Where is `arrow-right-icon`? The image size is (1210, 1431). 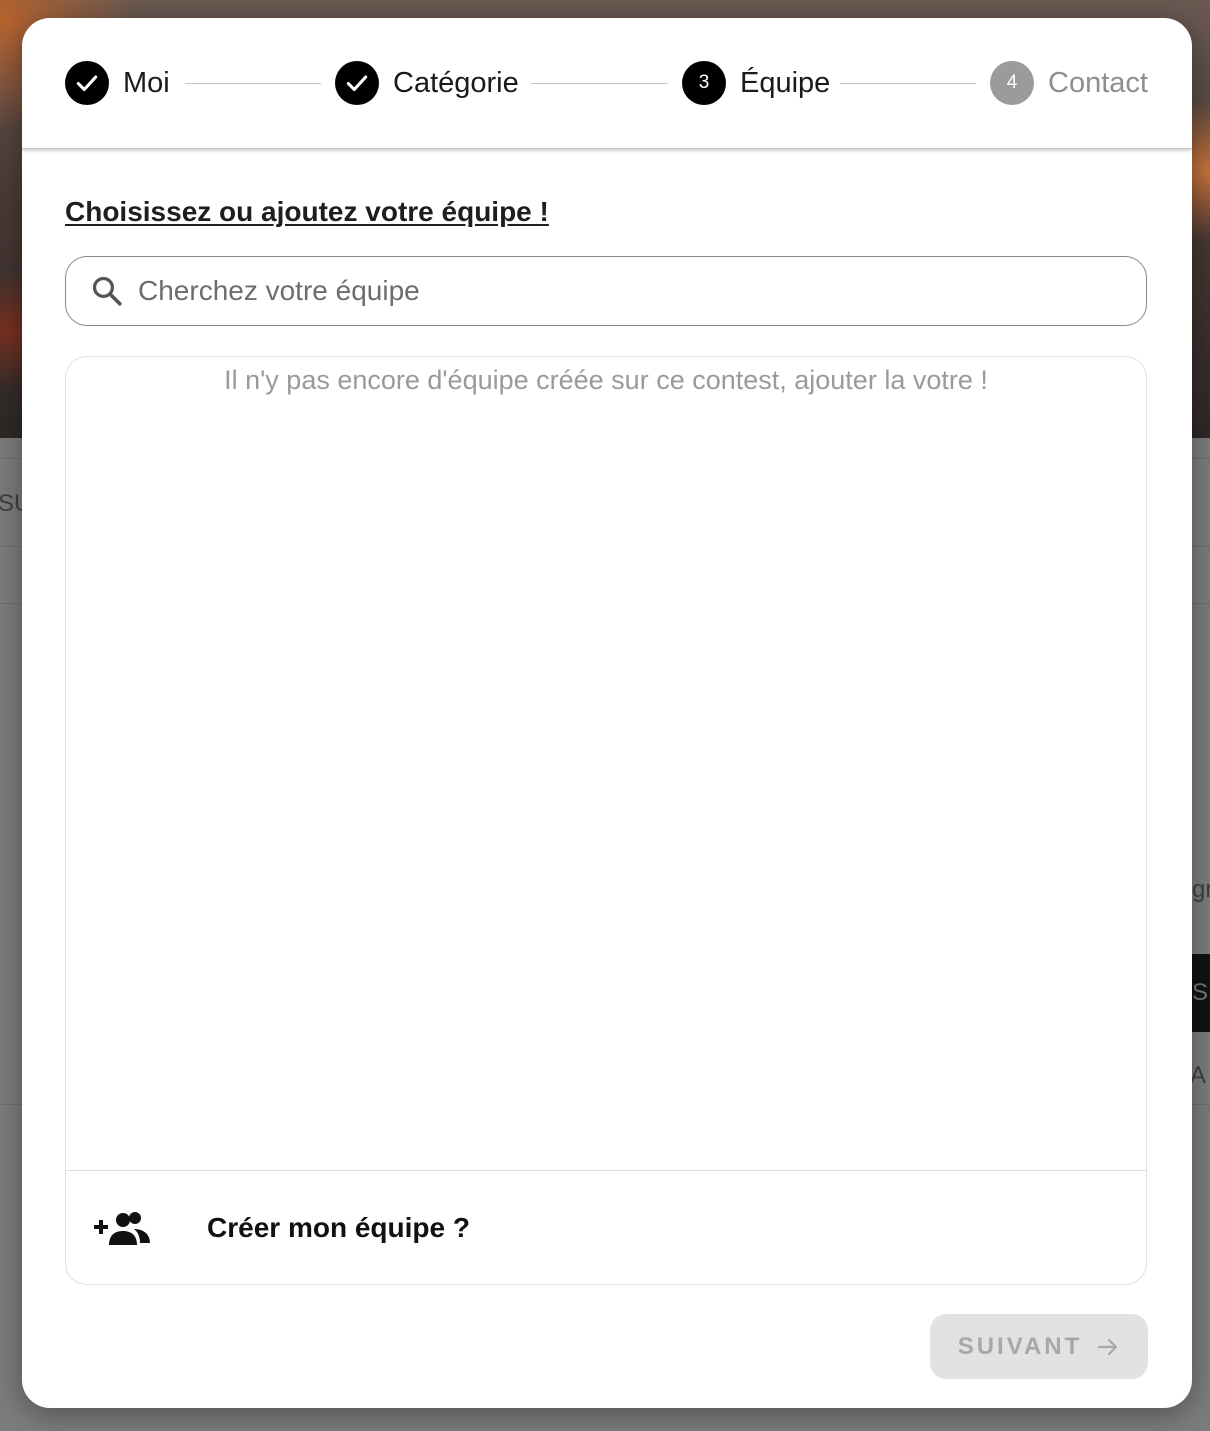
arrow-right-icon is located at coordinates (1108, 1346).